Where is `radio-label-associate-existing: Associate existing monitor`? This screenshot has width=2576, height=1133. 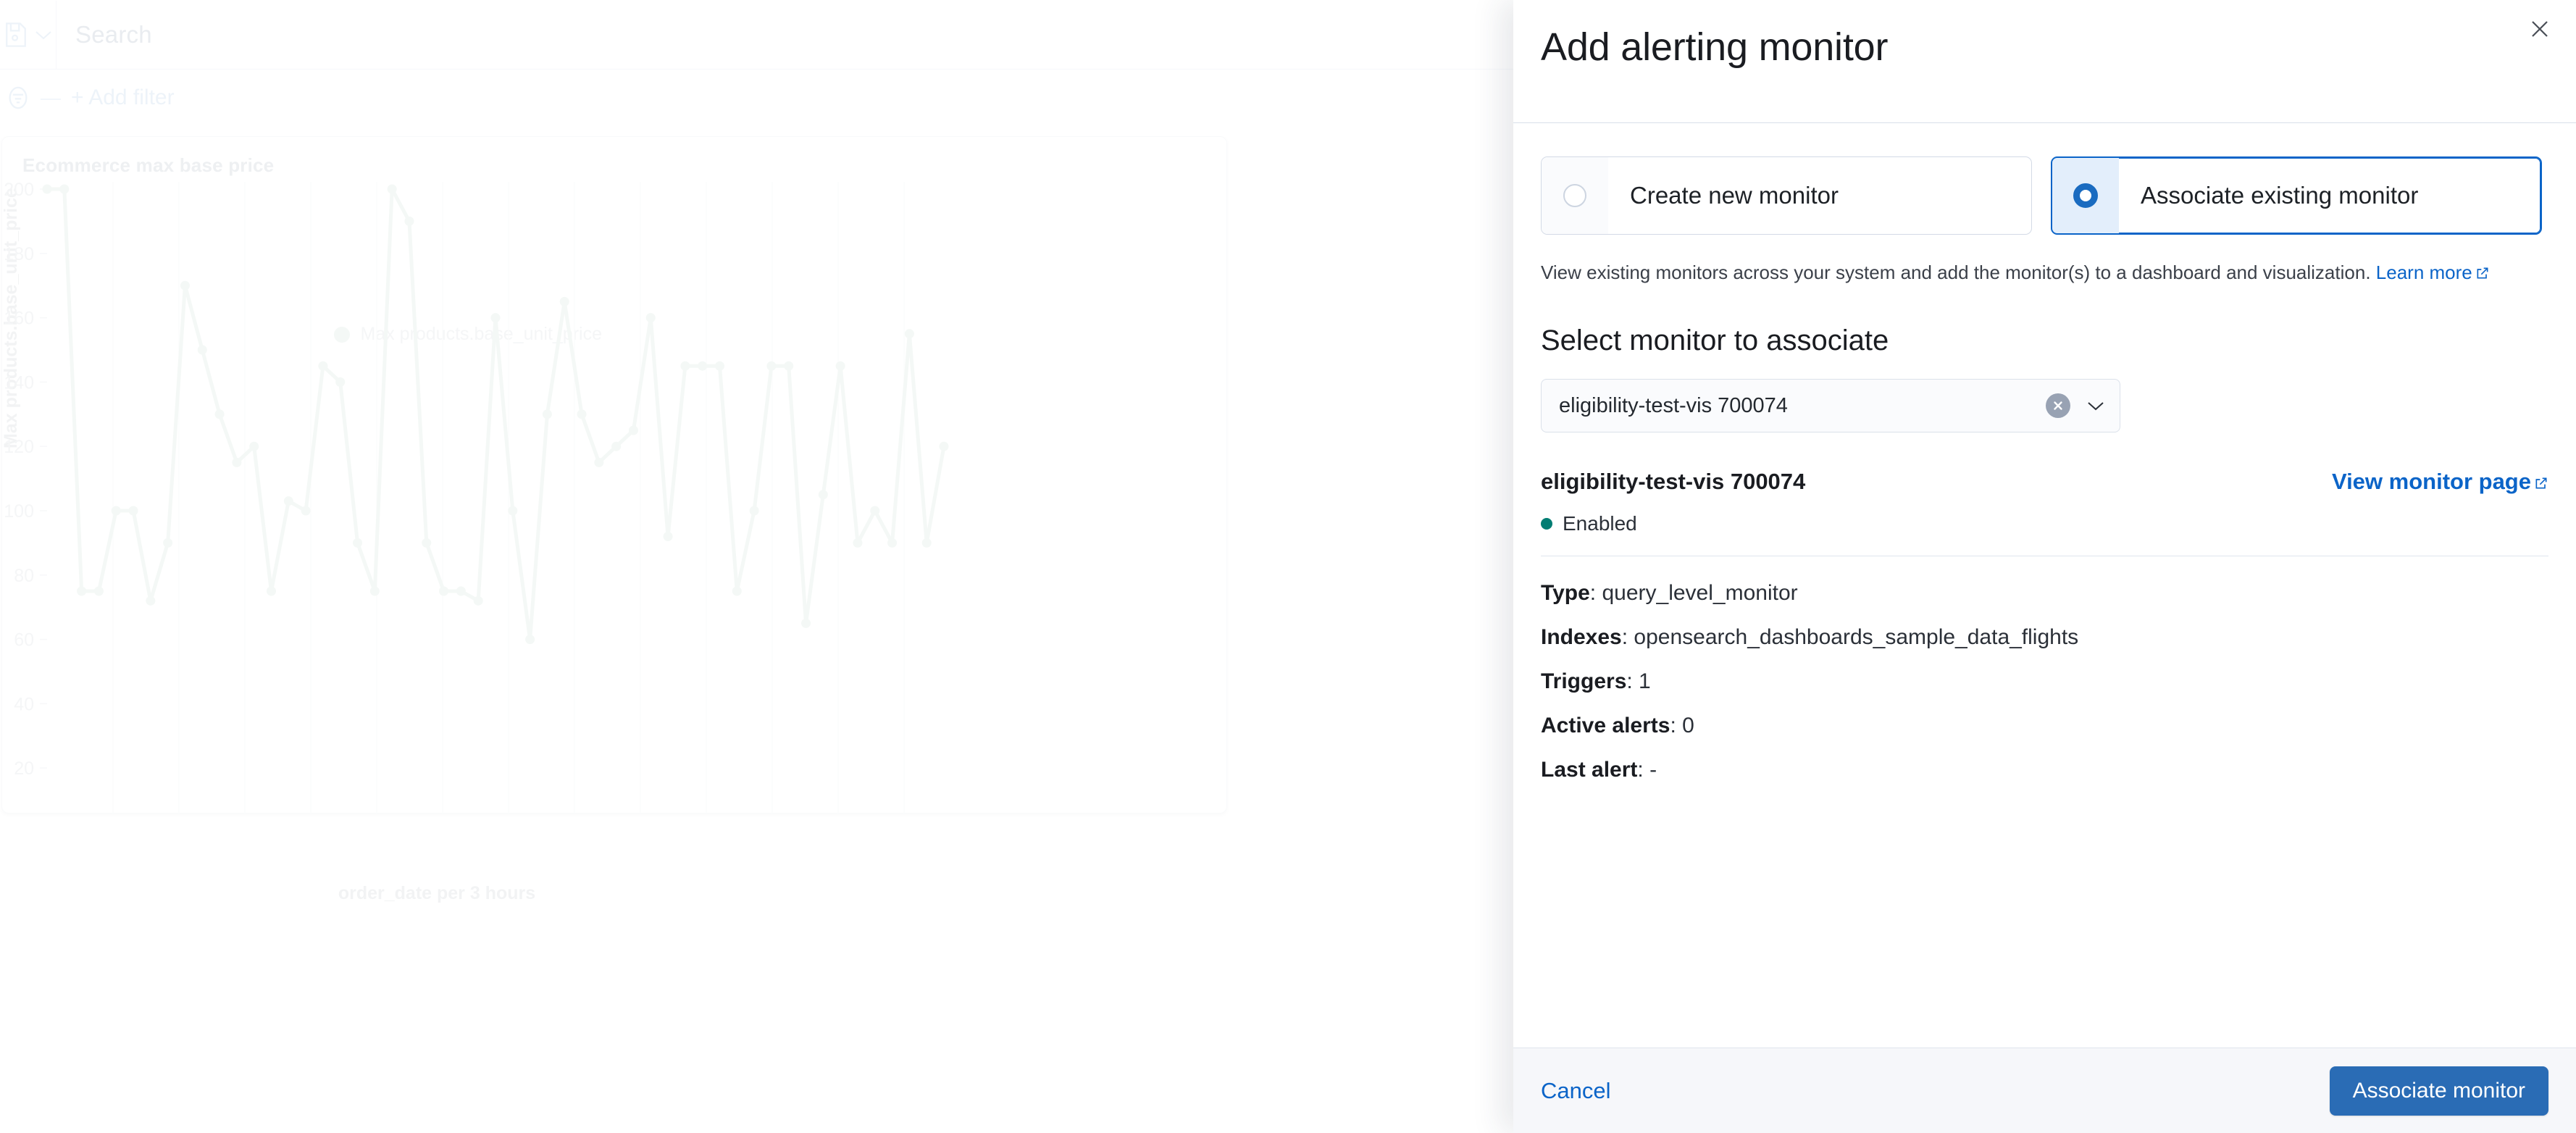
radio-label-associate-existing: Associate existing monitor is located at coordinates (2280, 195).